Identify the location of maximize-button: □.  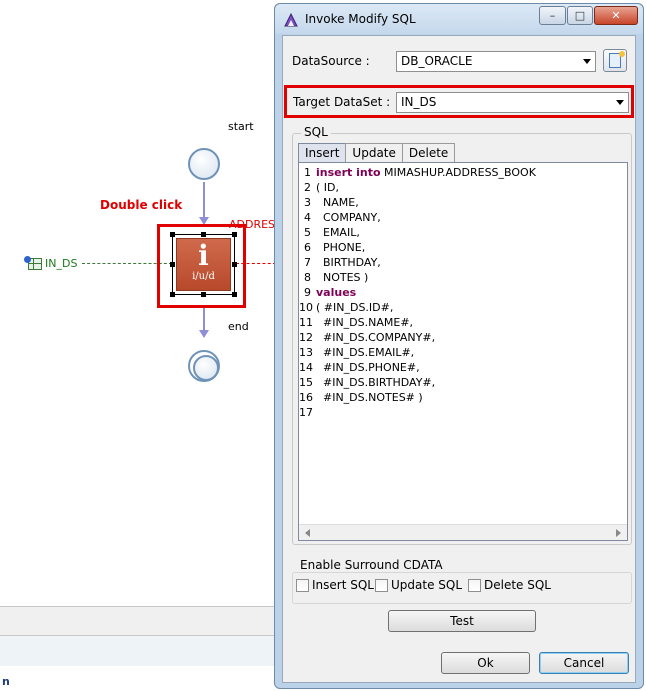
(580, 15).